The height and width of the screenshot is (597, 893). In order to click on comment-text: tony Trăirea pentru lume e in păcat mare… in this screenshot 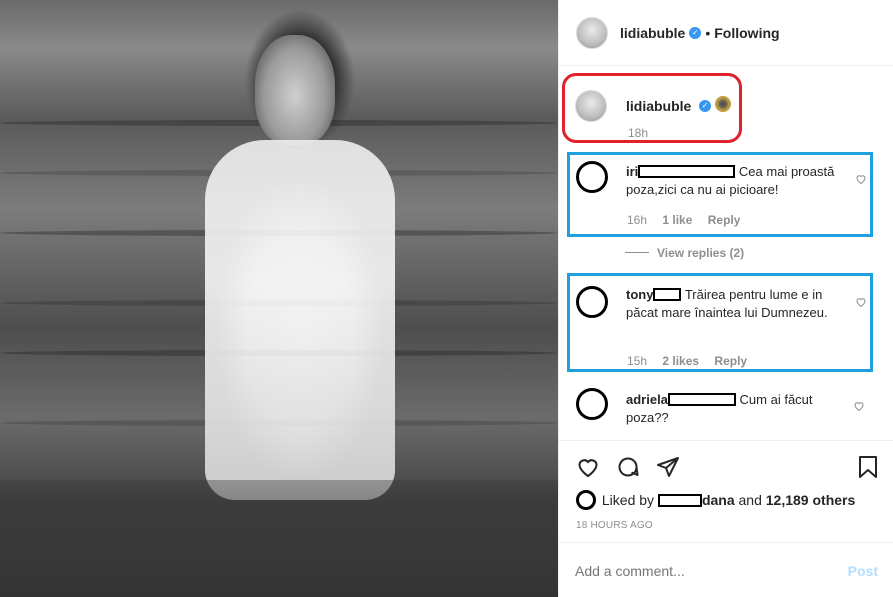, I will do `click(727, 303)`.